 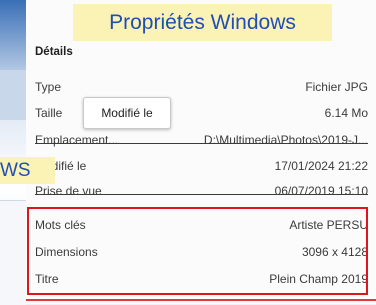 What do you see at coordinates (321, 166) in the screenshot?
I see `detail-value: 17/01/2024 21:22` at bounding box center [321, 166].